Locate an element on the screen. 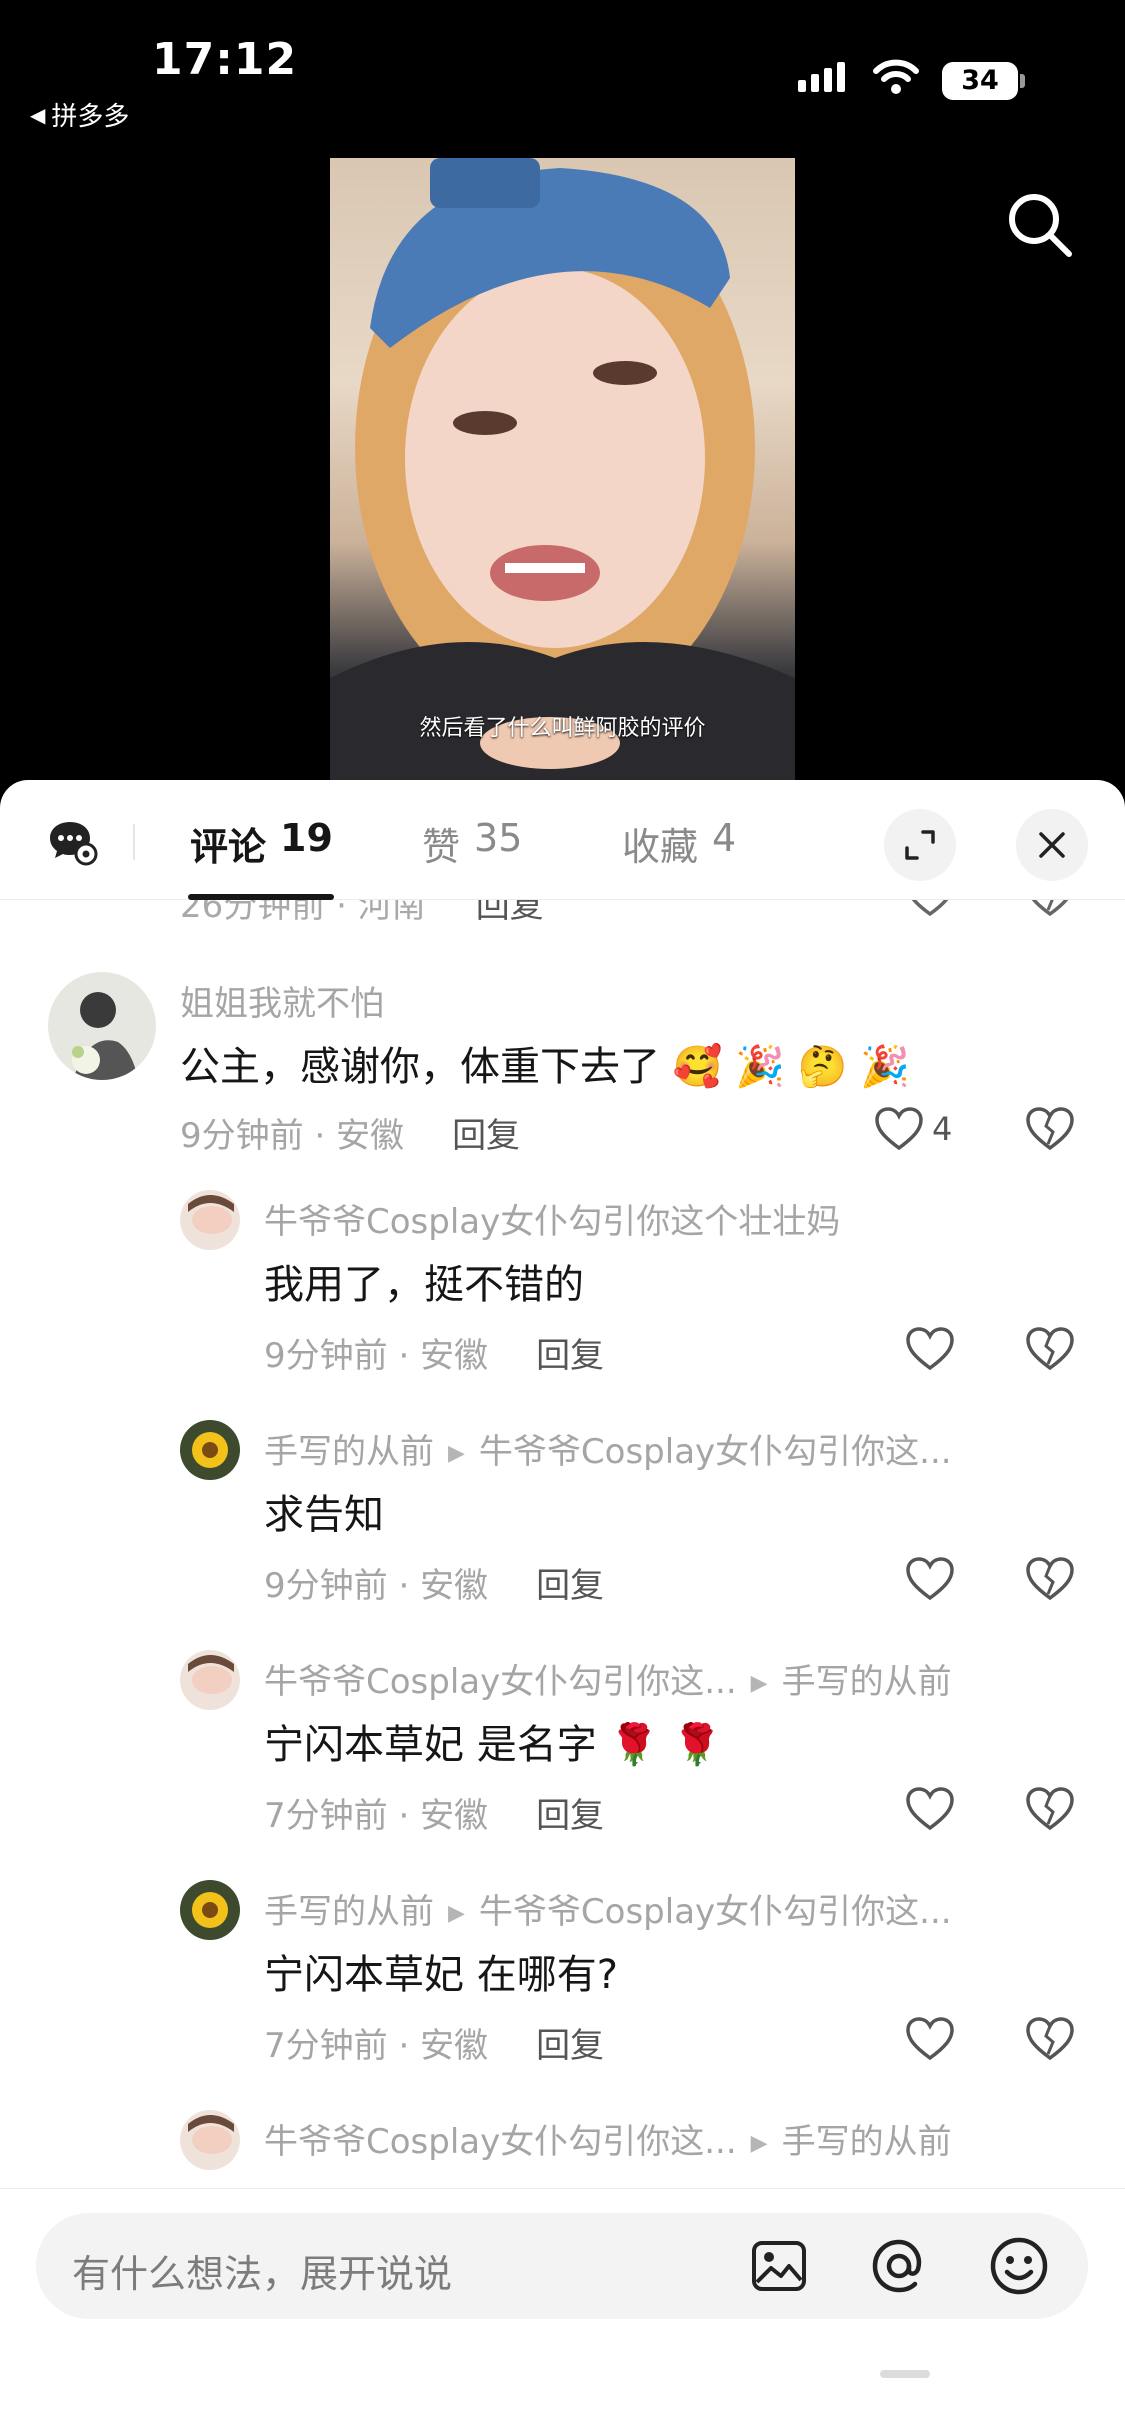  comment-composer: 有什么想法，展开说说 is located at coordinates (562, 2312).